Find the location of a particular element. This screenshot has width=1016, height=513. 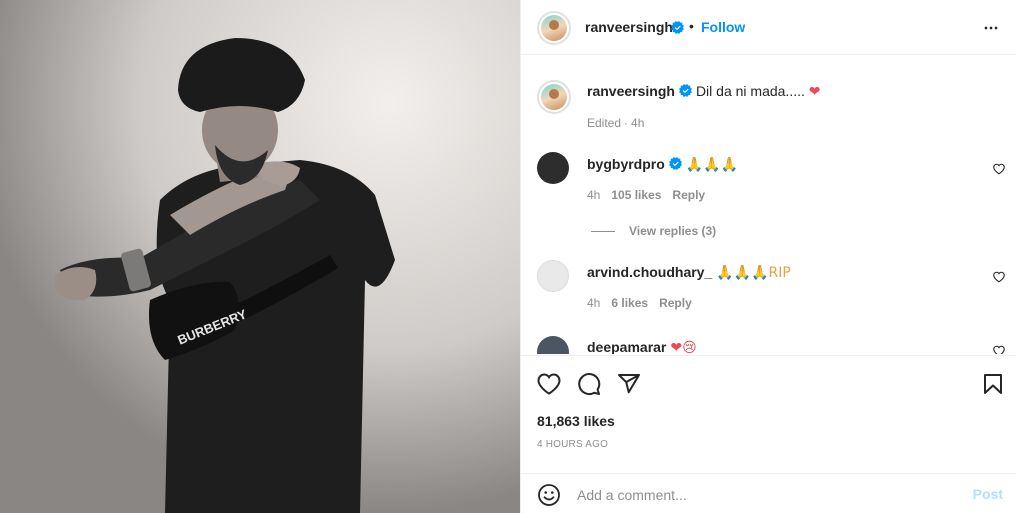

author-avatar is located at coordinates (554, 28).